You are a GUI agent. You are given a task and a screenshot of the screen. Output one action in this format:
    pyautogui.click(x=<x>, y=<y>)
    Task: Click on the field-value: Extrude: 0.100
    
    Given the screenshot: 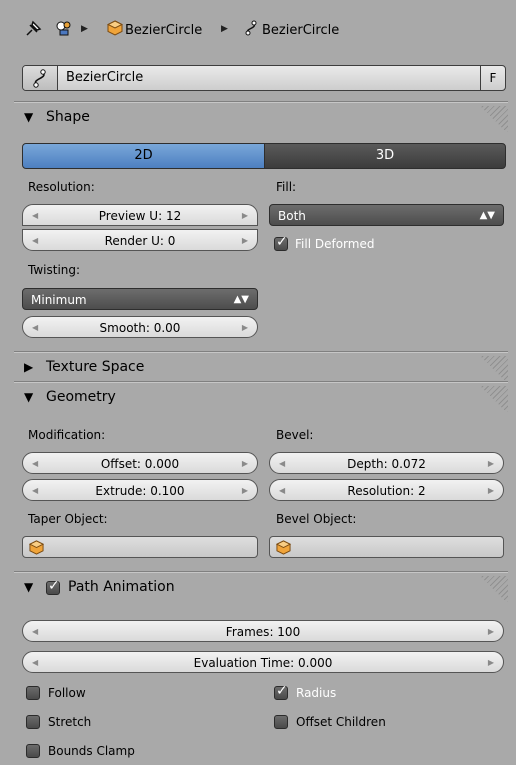 What is the action you would take?
    pyautogui.click(x=140, y=491)
    